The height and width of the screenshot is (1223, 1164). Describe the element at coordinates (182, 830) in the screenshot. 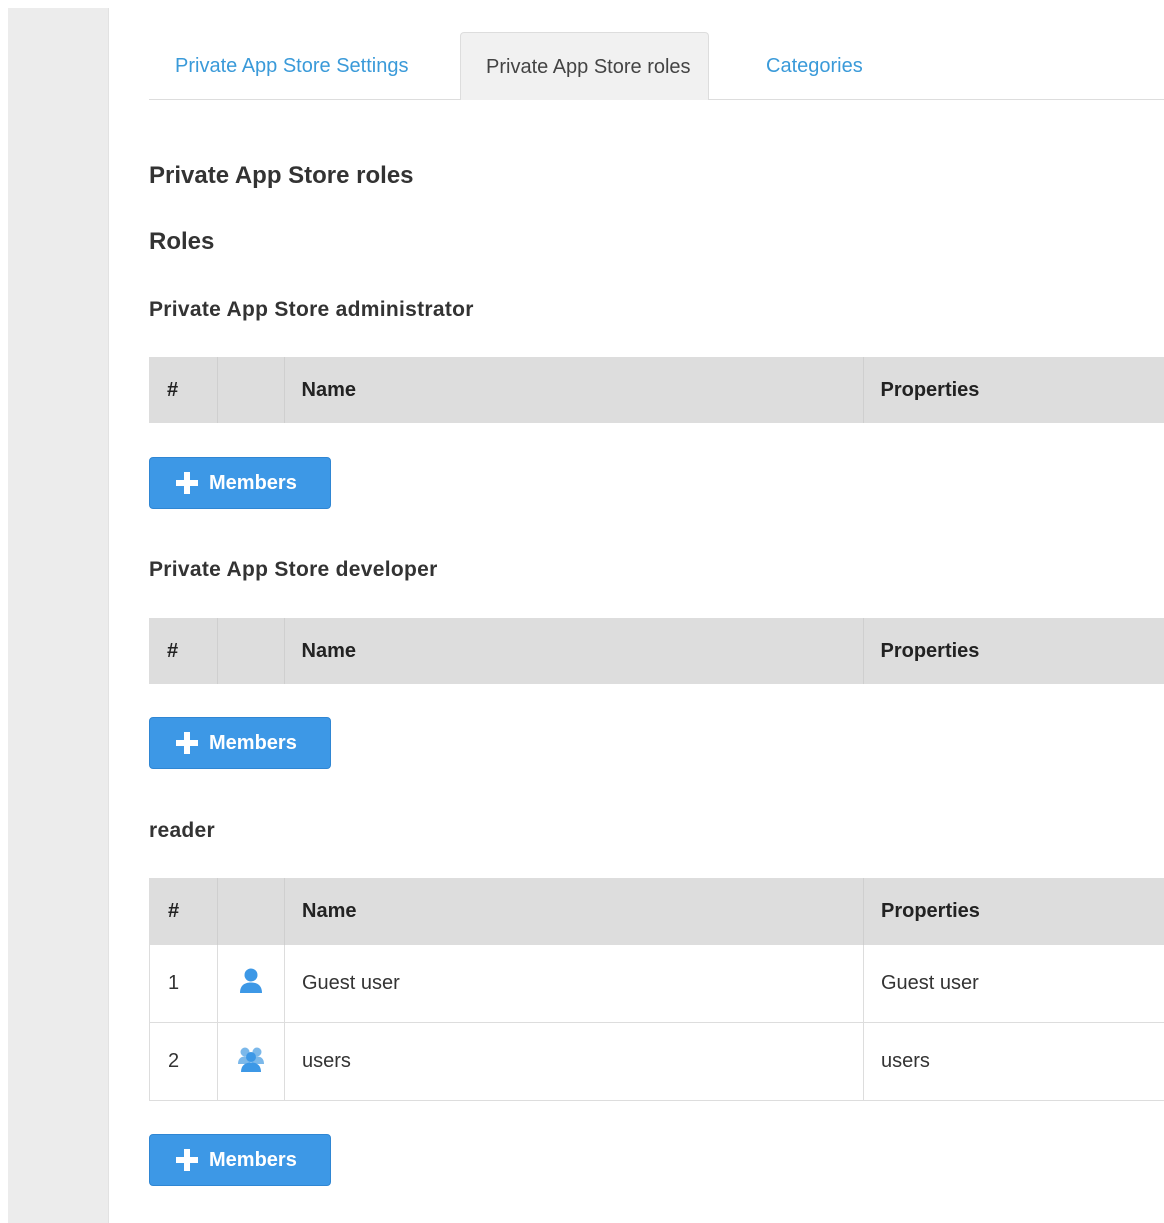

I see `role-title-reader: reader` at that location.